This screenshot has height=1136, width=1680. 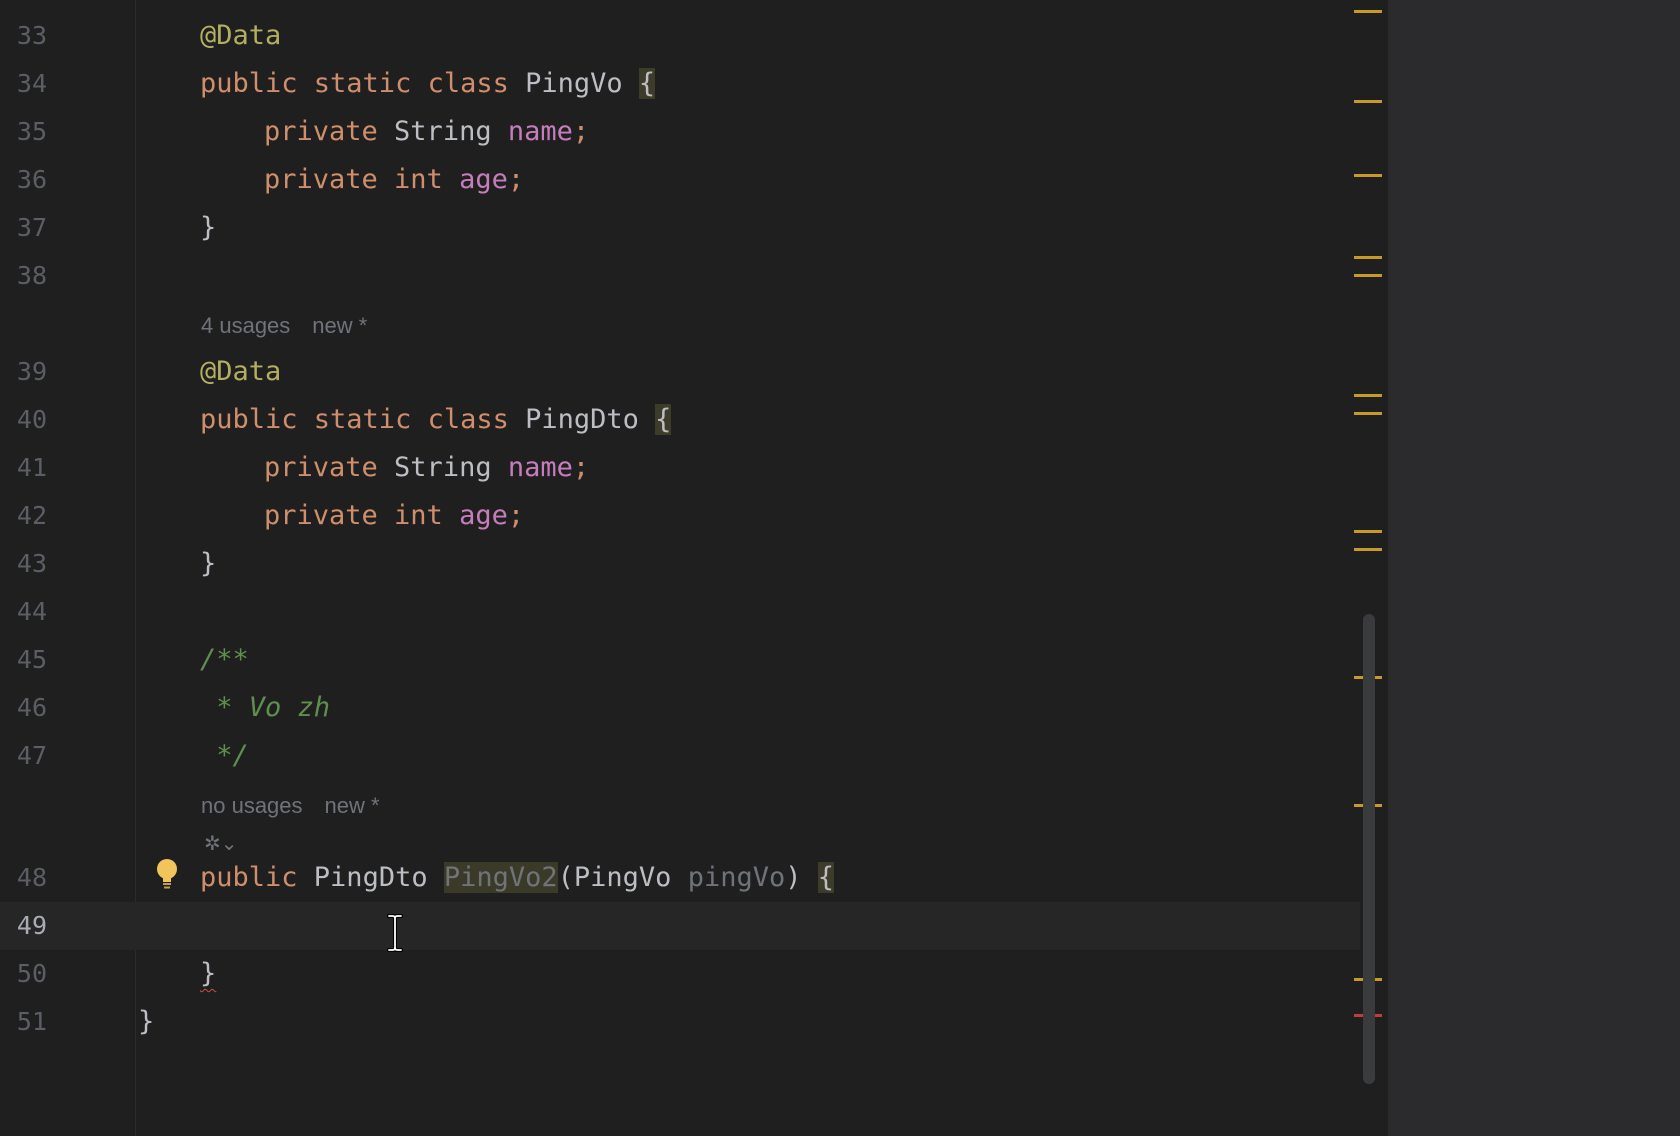 I want to click on code-line-42: 42 private int age;, so click(x=680, y=516).